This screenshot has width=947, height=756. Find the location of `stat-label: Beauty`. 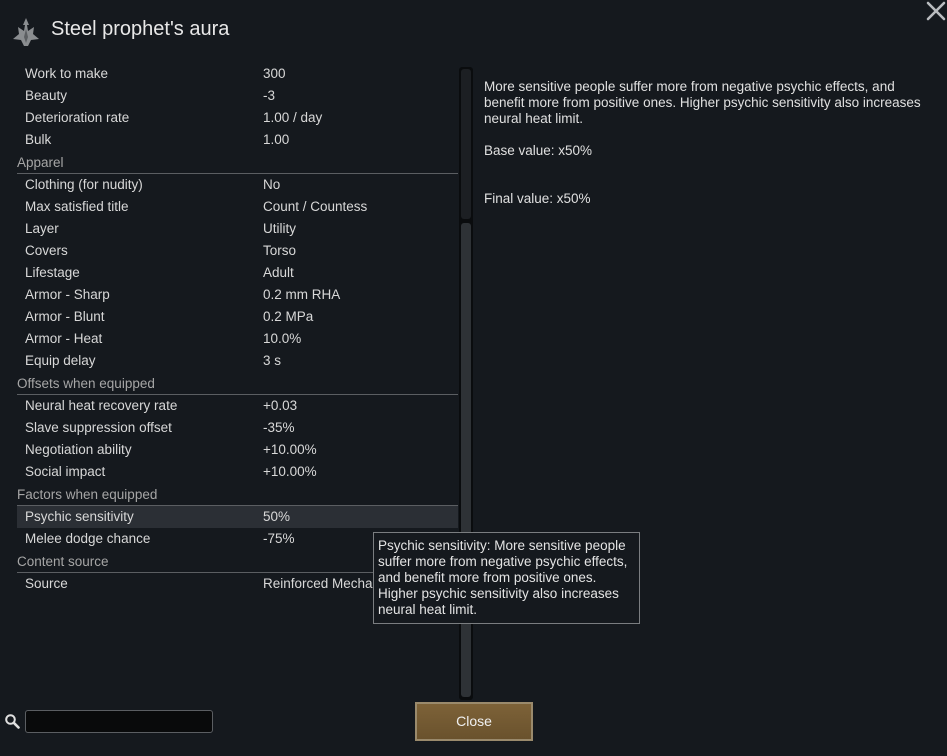

stat-label: Beauty is located at coordinates (46, 95).